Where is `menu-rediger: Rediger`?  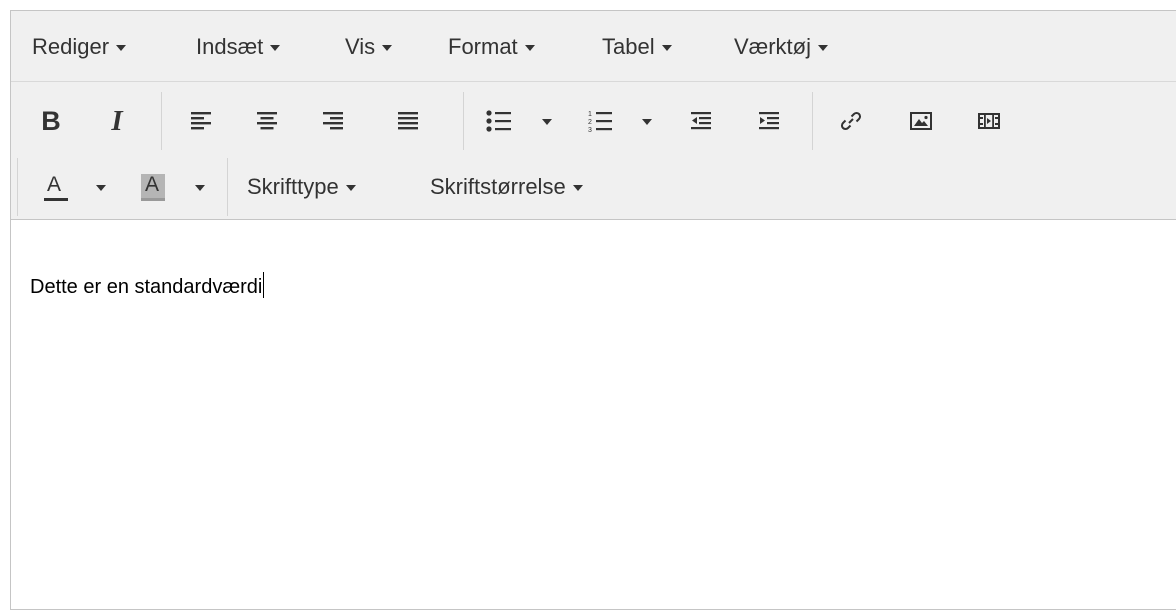
menu-rediger: Rediger is located at coordinates (79, 46).